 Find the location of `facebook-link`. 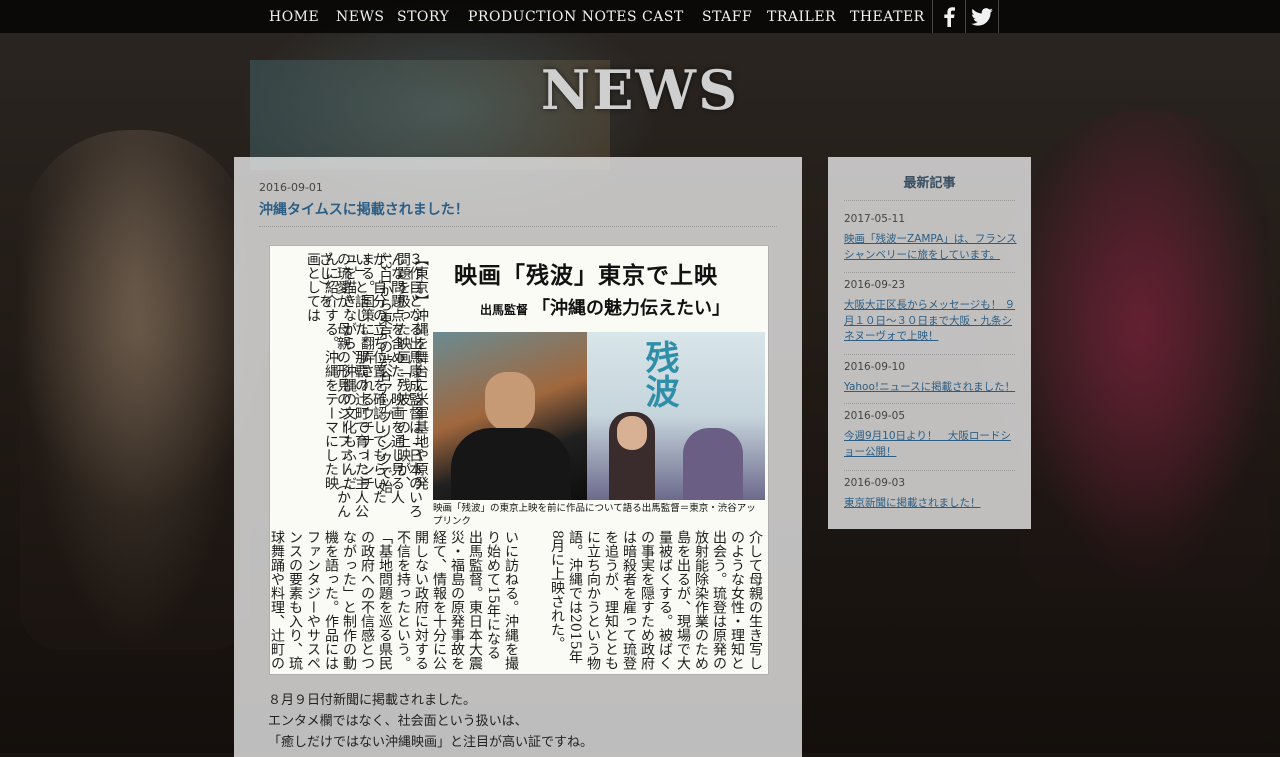

facebook-link is located at coordinates (948, 16).